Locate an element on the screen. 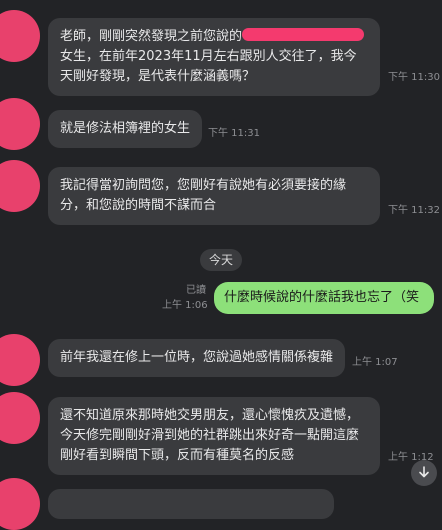 The width and height of the screenshot is (442, 530). message-timestamp: 上午 1:07 is located at coordinates (375, 362).